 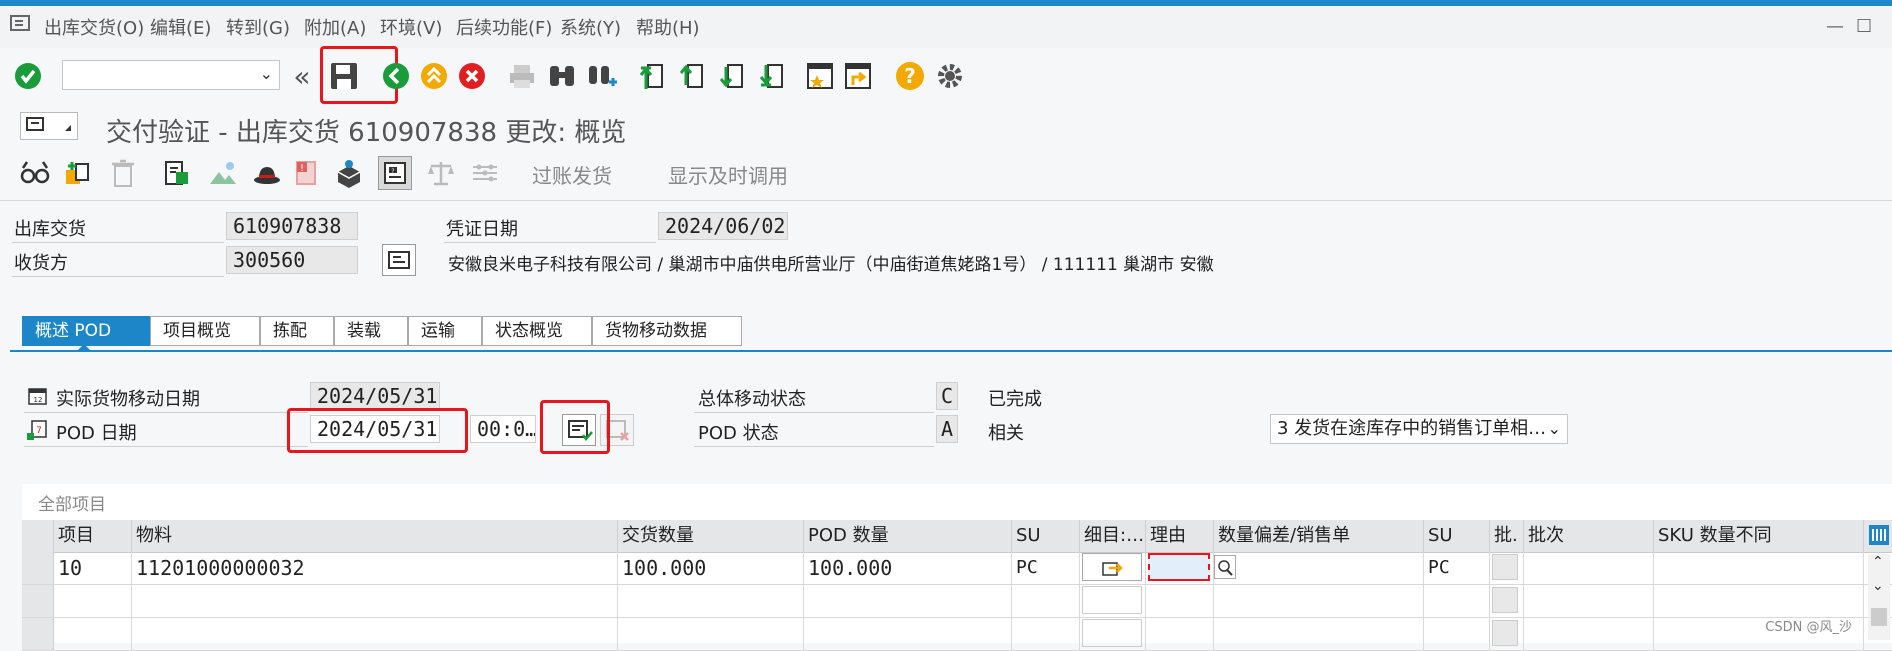 I want to click on menu-edit: 编辑(E), so click(x=180, y=27).